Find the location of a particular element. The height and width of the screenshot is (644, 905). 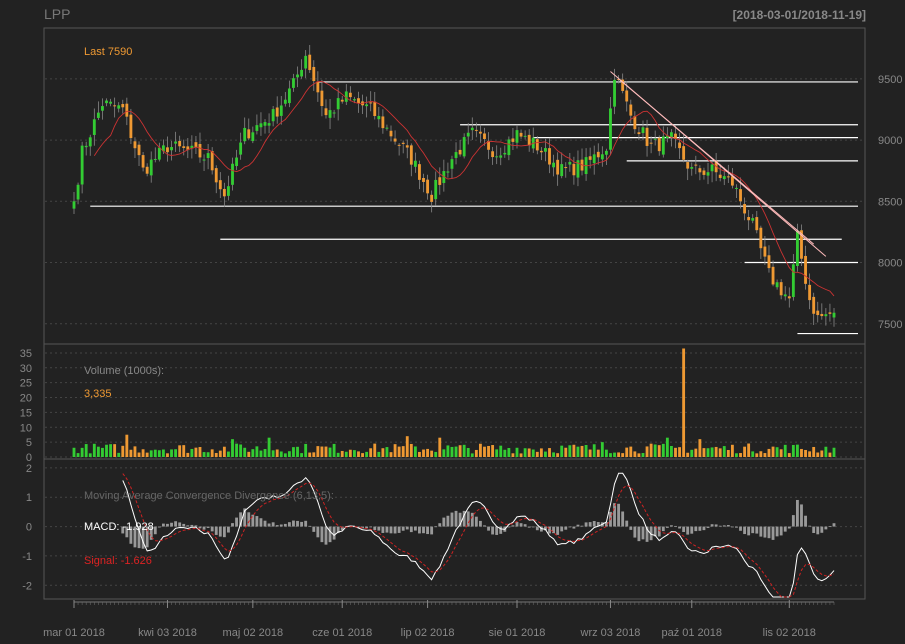

volume-tick-label: 5 is located at coordinates (29, 443).